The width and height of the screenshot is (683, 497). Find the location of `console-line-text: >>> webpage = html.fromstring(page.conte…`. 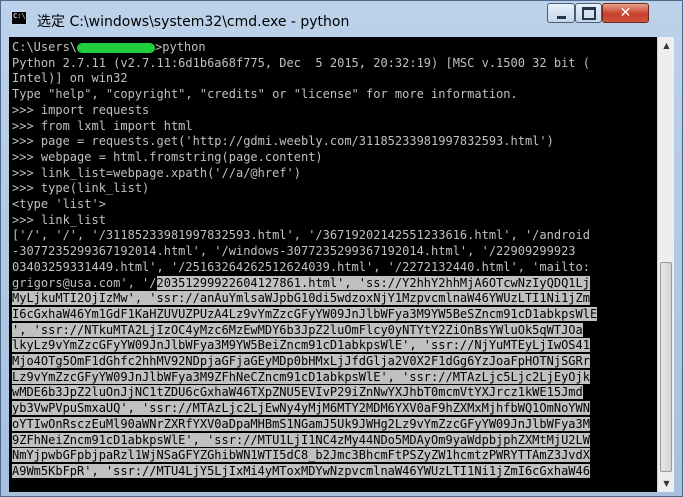

console-line-text: >>> webpage = html.fromstring(page.conte… is located at coordinates (167, 156).